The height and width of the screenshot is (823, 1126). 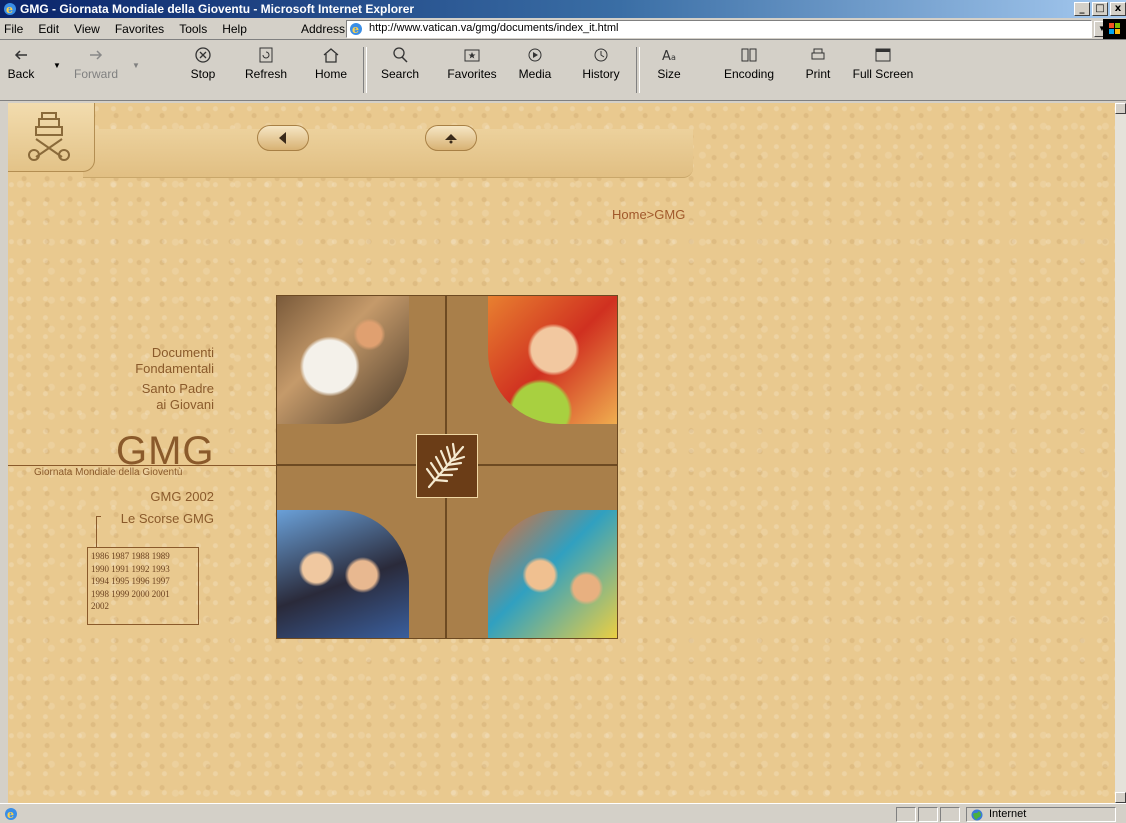 What do you see at coordinates (20, 55) in the screenshot?
I see `back-arrow-icon` at bounding box center [20, 55].